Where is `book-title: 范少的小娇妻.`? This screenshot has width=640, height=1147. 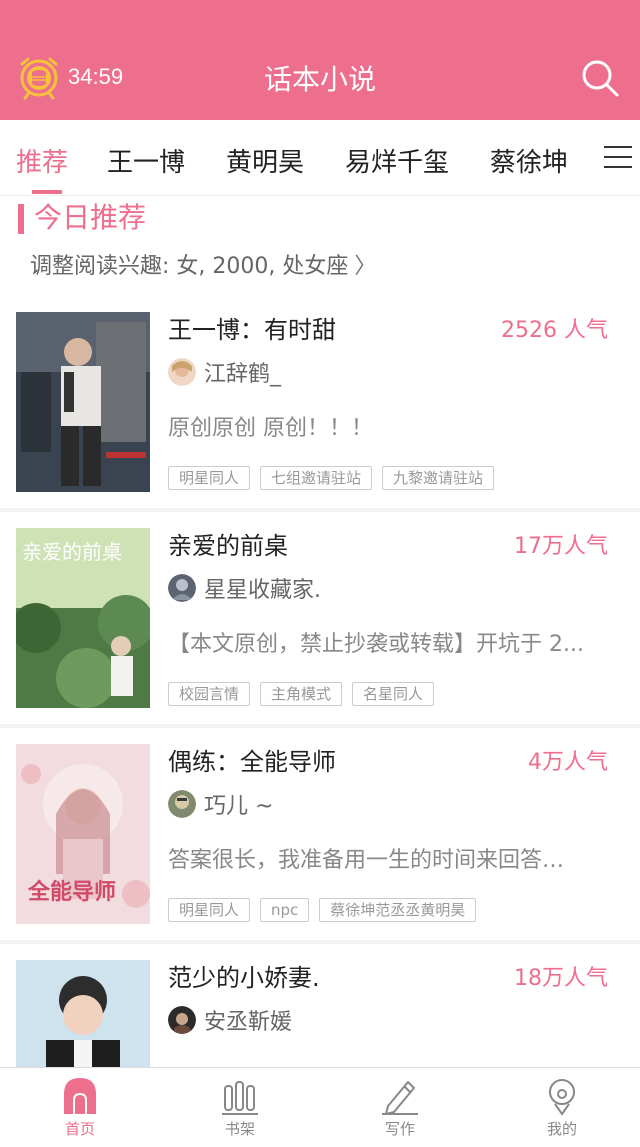
book-title: 范少的小娇妻. is located at coordinates (244, 978).